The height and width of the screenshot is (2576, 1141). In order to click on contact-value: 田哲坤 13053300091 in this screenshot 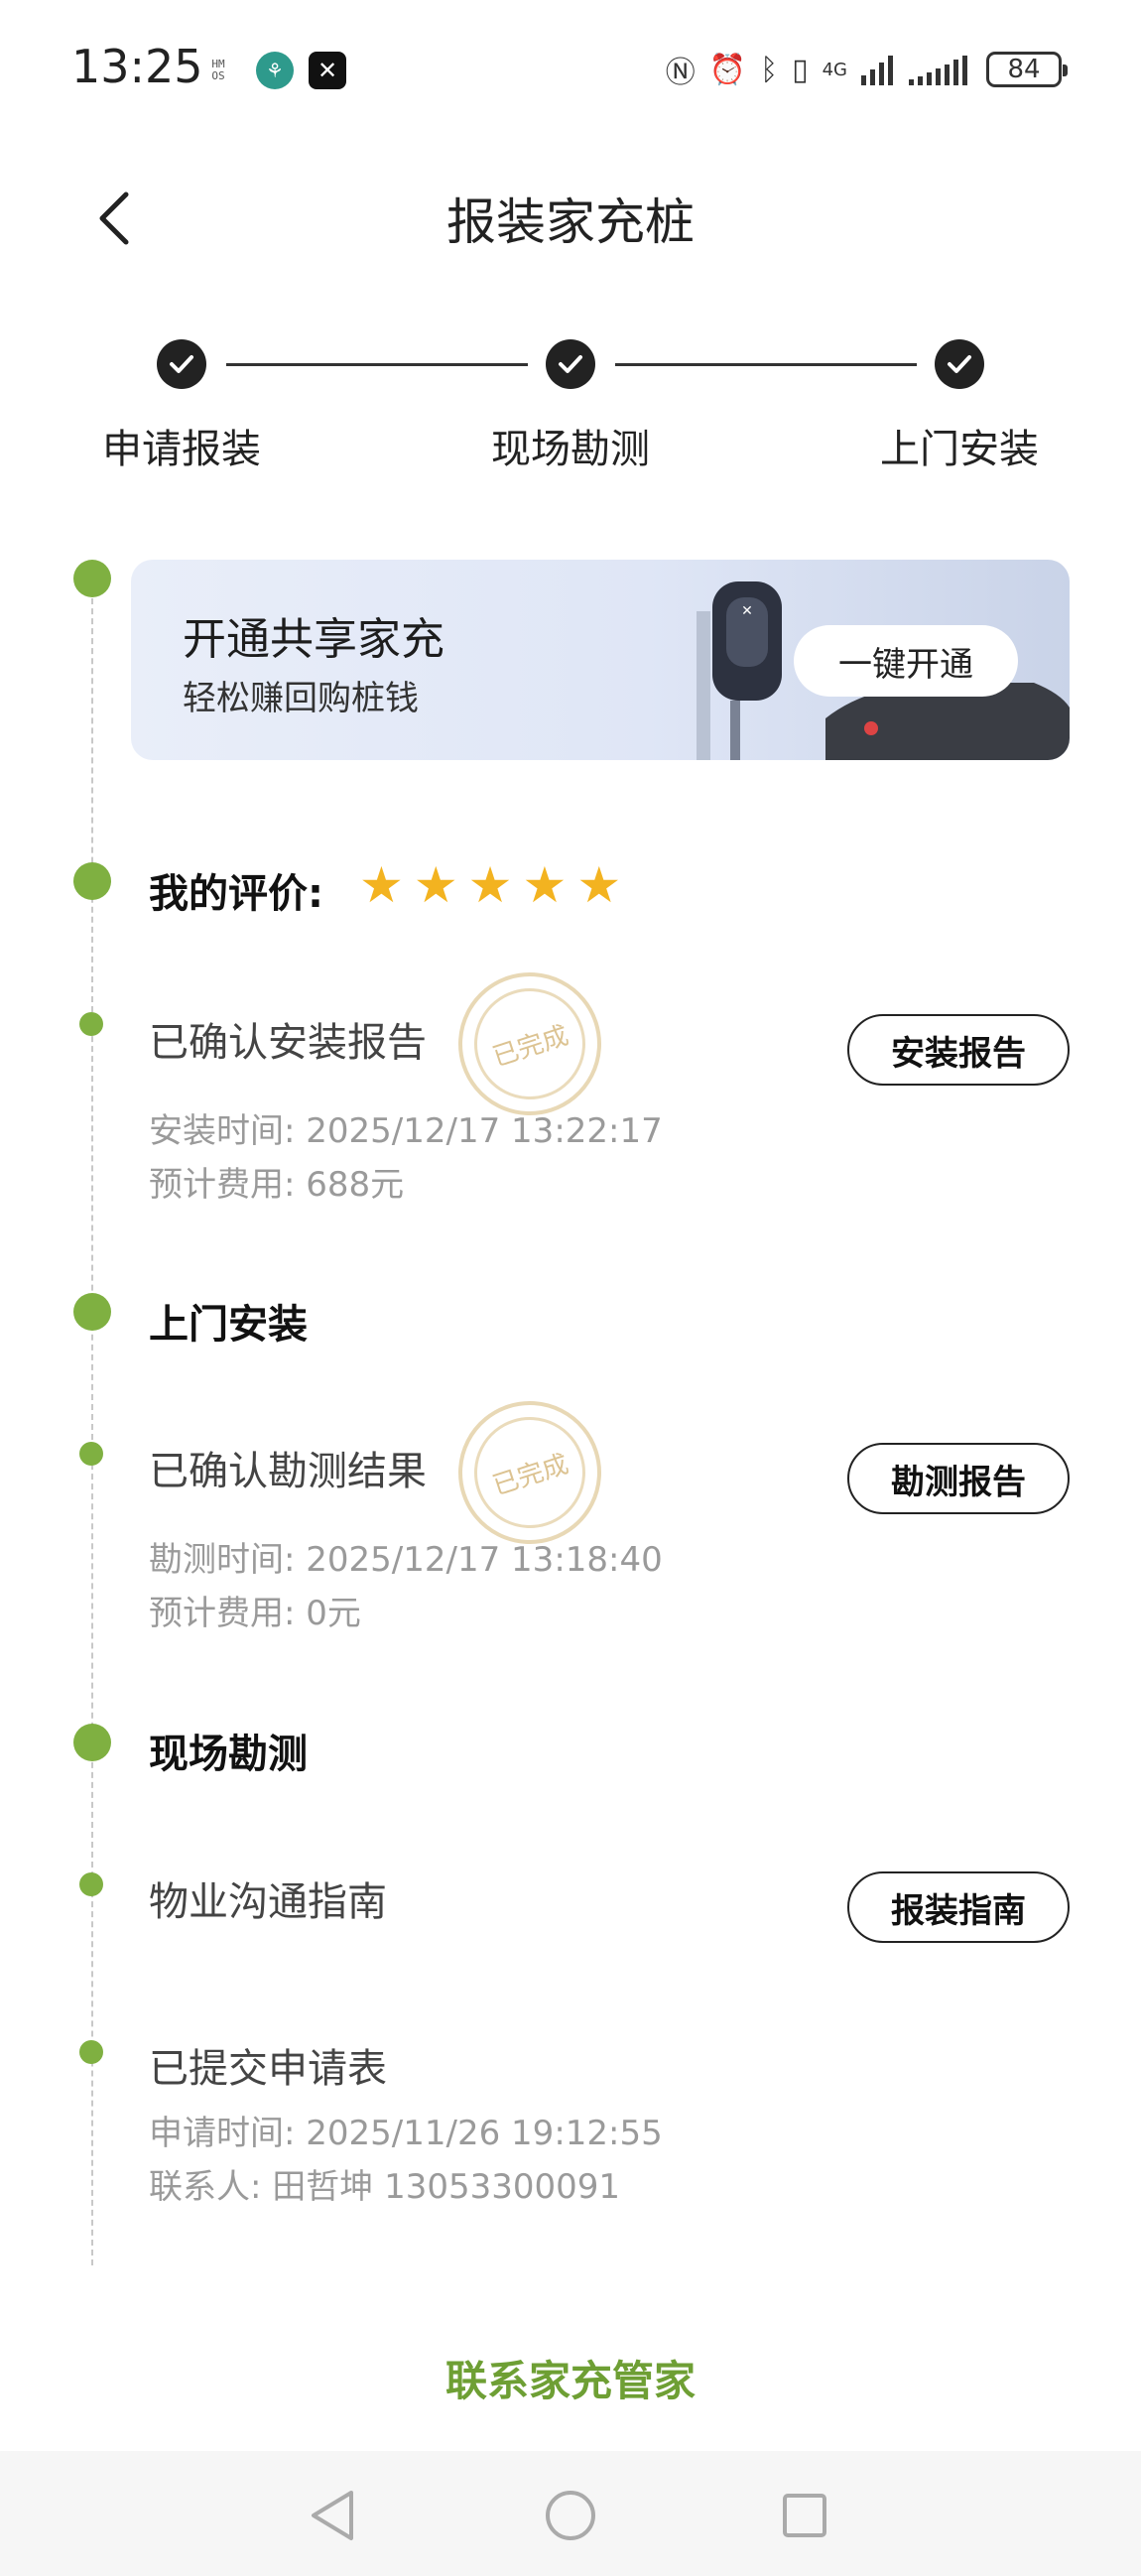, I will do `click(447, 2187)`.